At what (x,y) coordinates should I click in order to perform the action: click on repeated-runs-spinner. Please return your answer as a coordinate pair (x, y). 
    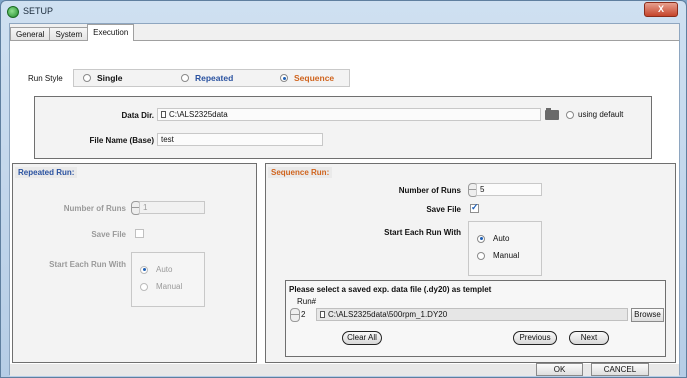
    Looking at the image, I should click on (136, 208).